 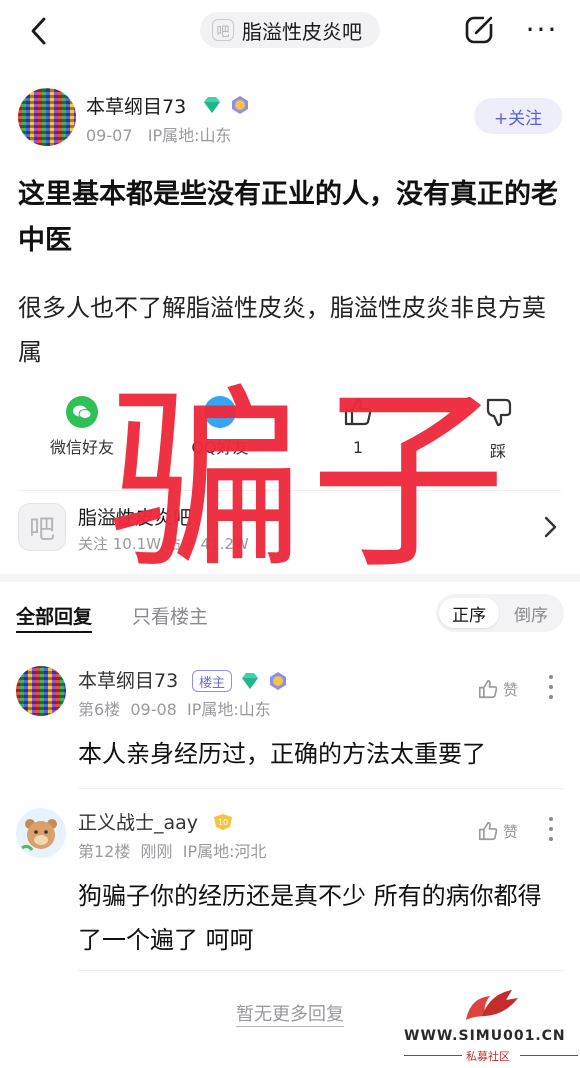 What do you see at coordinates (189, 135) in the screenshot?
I see `post-ip: IP属地:山东` at bounding box center [189, 135].